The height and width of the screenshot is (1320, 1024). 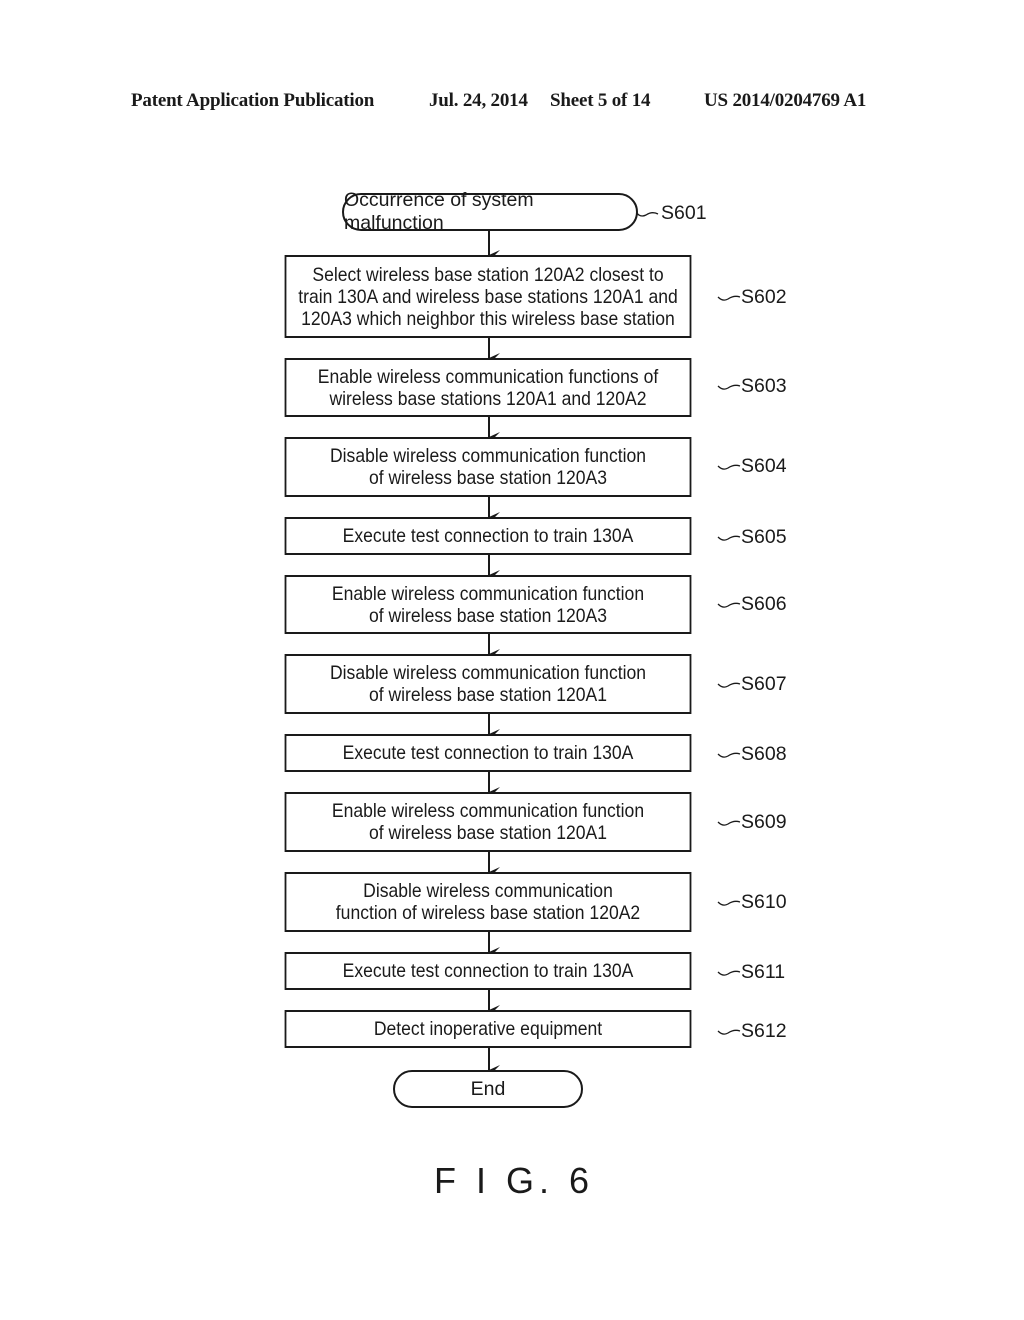 I want to click on step-label-s603: S603, so click(x=764, y=386).